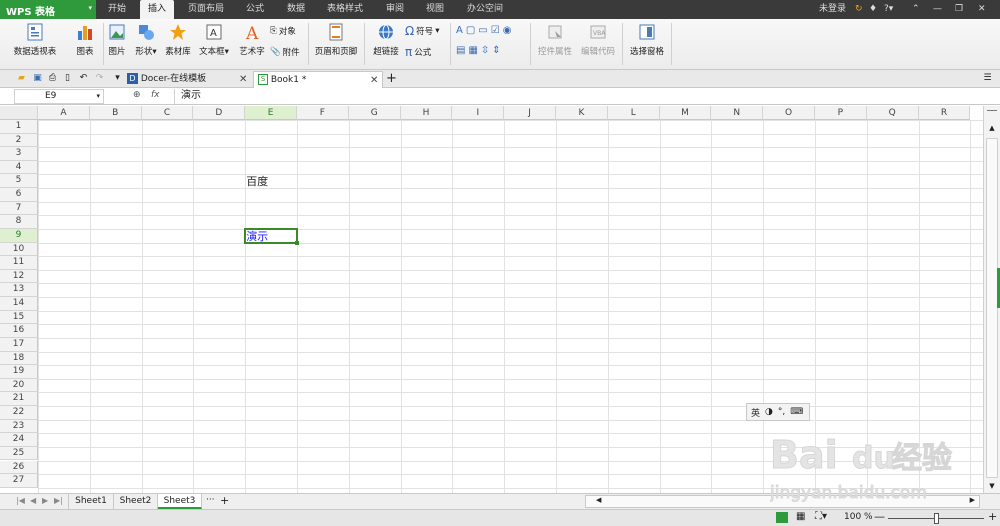  I want to click on prev-sheet-icon: ◀, so click(33, 500).